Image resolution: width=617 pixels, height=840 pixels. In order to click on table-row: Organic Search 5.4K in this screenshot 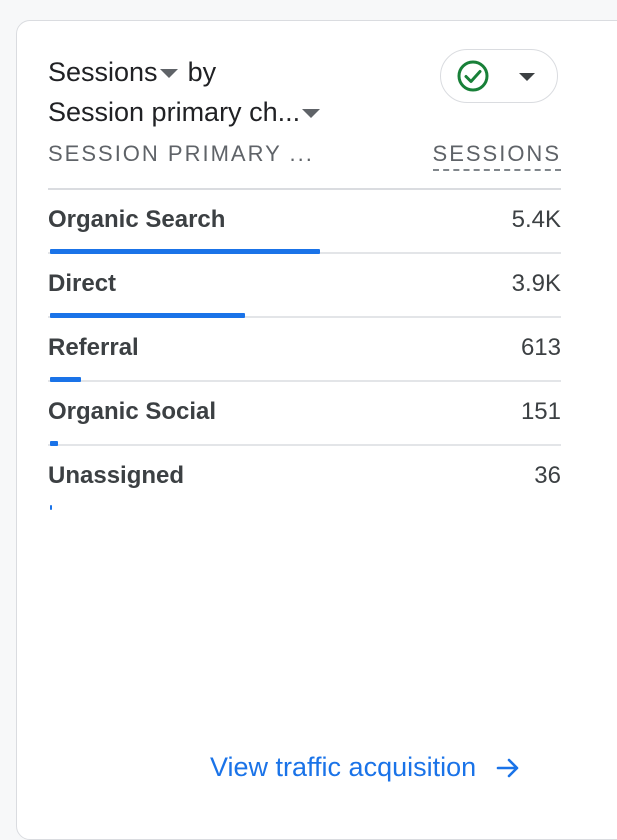, I will do `click(304, 222)`.